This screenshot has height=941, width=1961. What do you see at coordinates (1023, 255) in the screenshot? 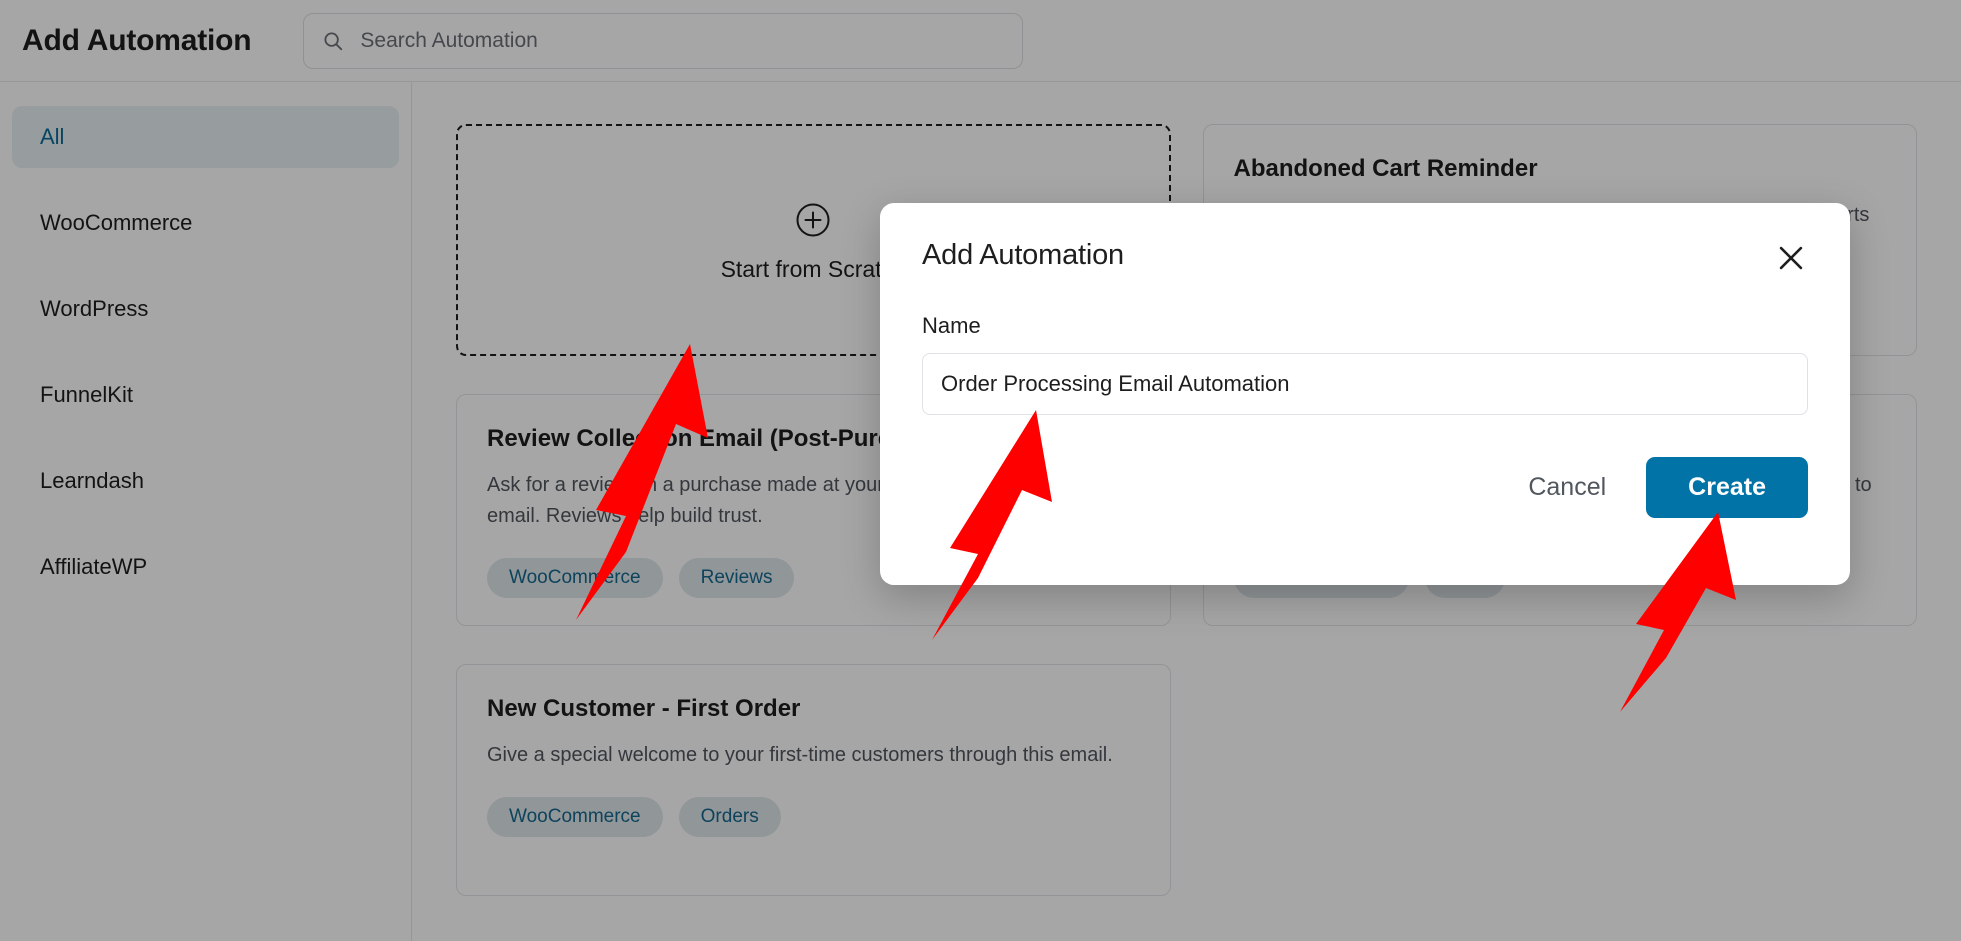
I see `modal-title: Add Automation` at bounding box center [1023, 255].